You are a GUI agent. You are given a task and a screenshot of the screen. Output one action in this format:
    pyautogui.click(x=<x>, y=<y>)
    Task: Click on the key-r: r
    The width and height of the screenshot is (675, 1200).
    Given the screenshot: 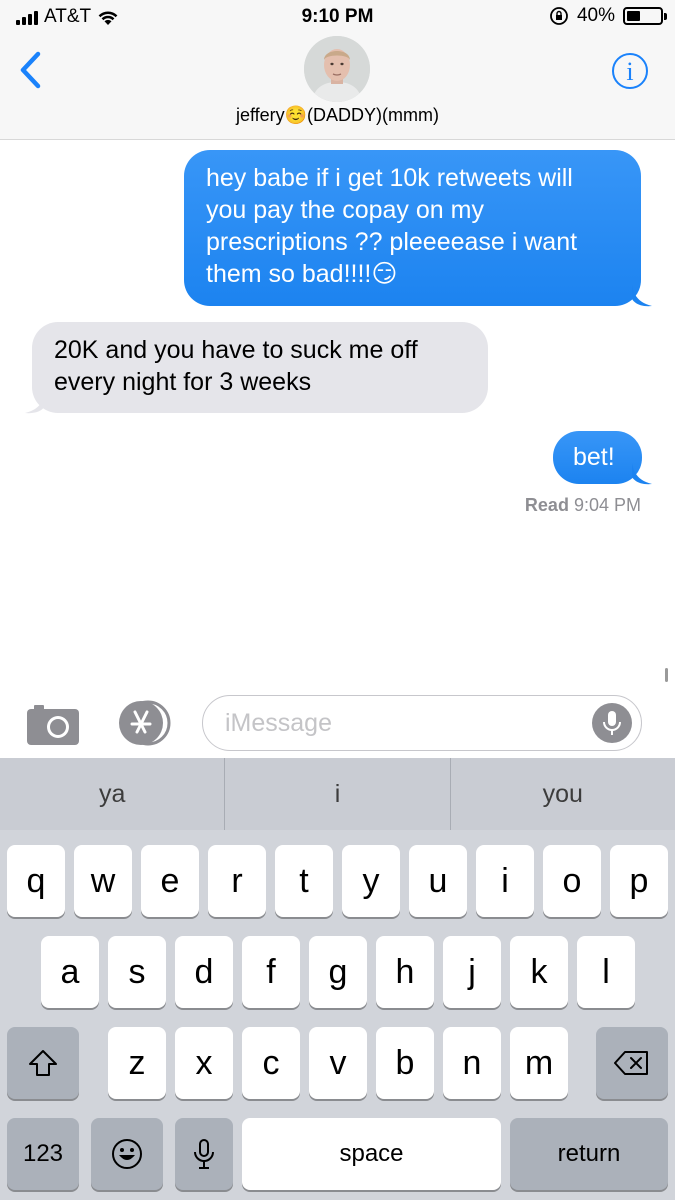 What is the action you would take?
    pyautogui.click(x=237, y=881)
    